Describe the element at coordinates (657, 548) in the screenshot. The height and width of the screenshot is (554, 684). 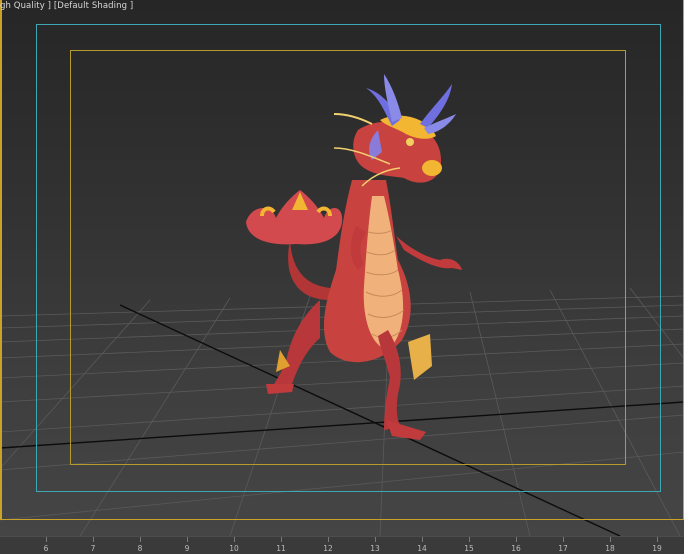
I see `timeline-tick-label: 19` at that location.